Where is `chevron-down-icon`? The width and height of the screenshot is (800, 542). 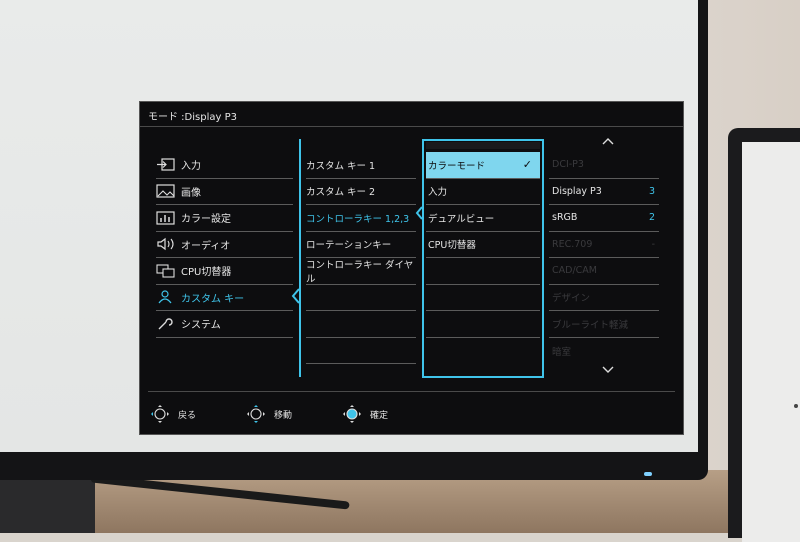
chevron-down-icon is located at coordinates (608, 370).